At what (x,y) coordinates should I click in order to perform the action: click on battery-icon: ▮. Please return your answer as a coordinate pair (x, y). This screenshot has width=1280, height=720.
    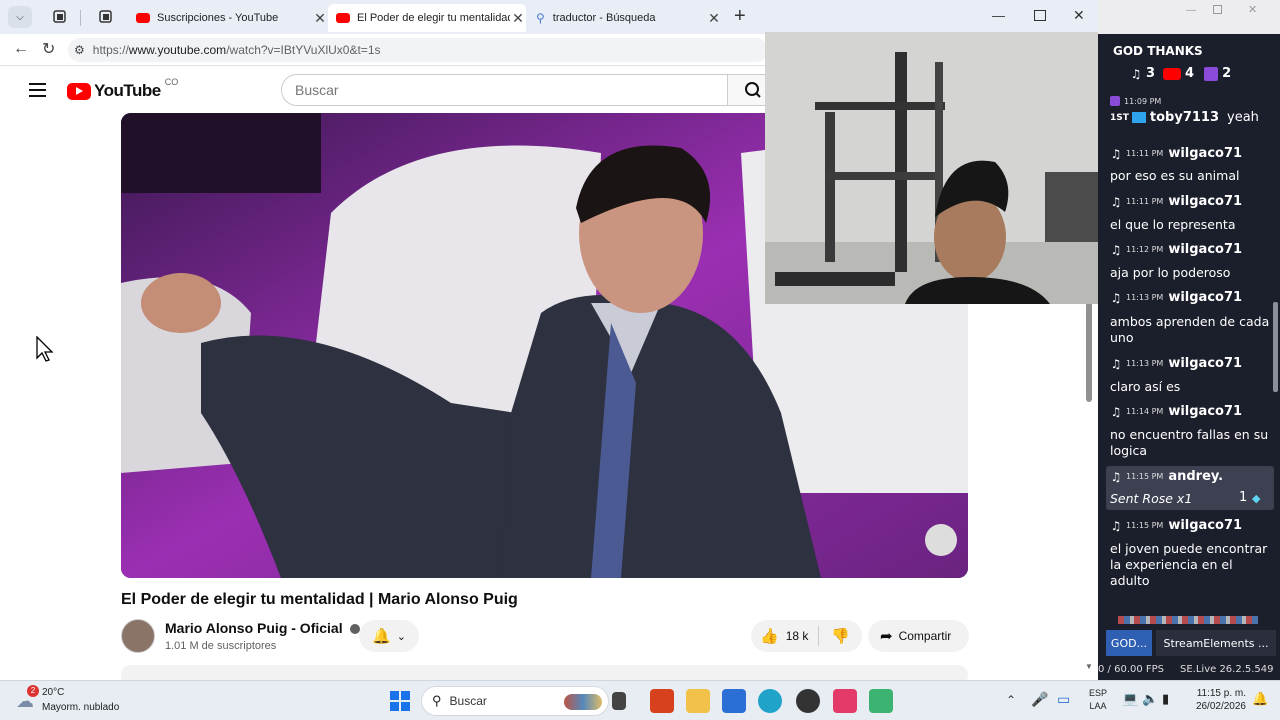
    Looking at the image, I should click on (1165, 699).